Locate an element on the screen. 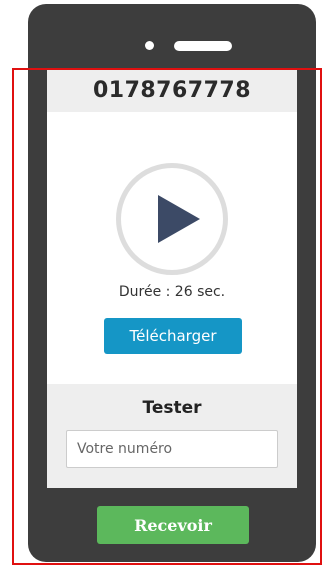  camera-dot is located at coordinates (149, 45).